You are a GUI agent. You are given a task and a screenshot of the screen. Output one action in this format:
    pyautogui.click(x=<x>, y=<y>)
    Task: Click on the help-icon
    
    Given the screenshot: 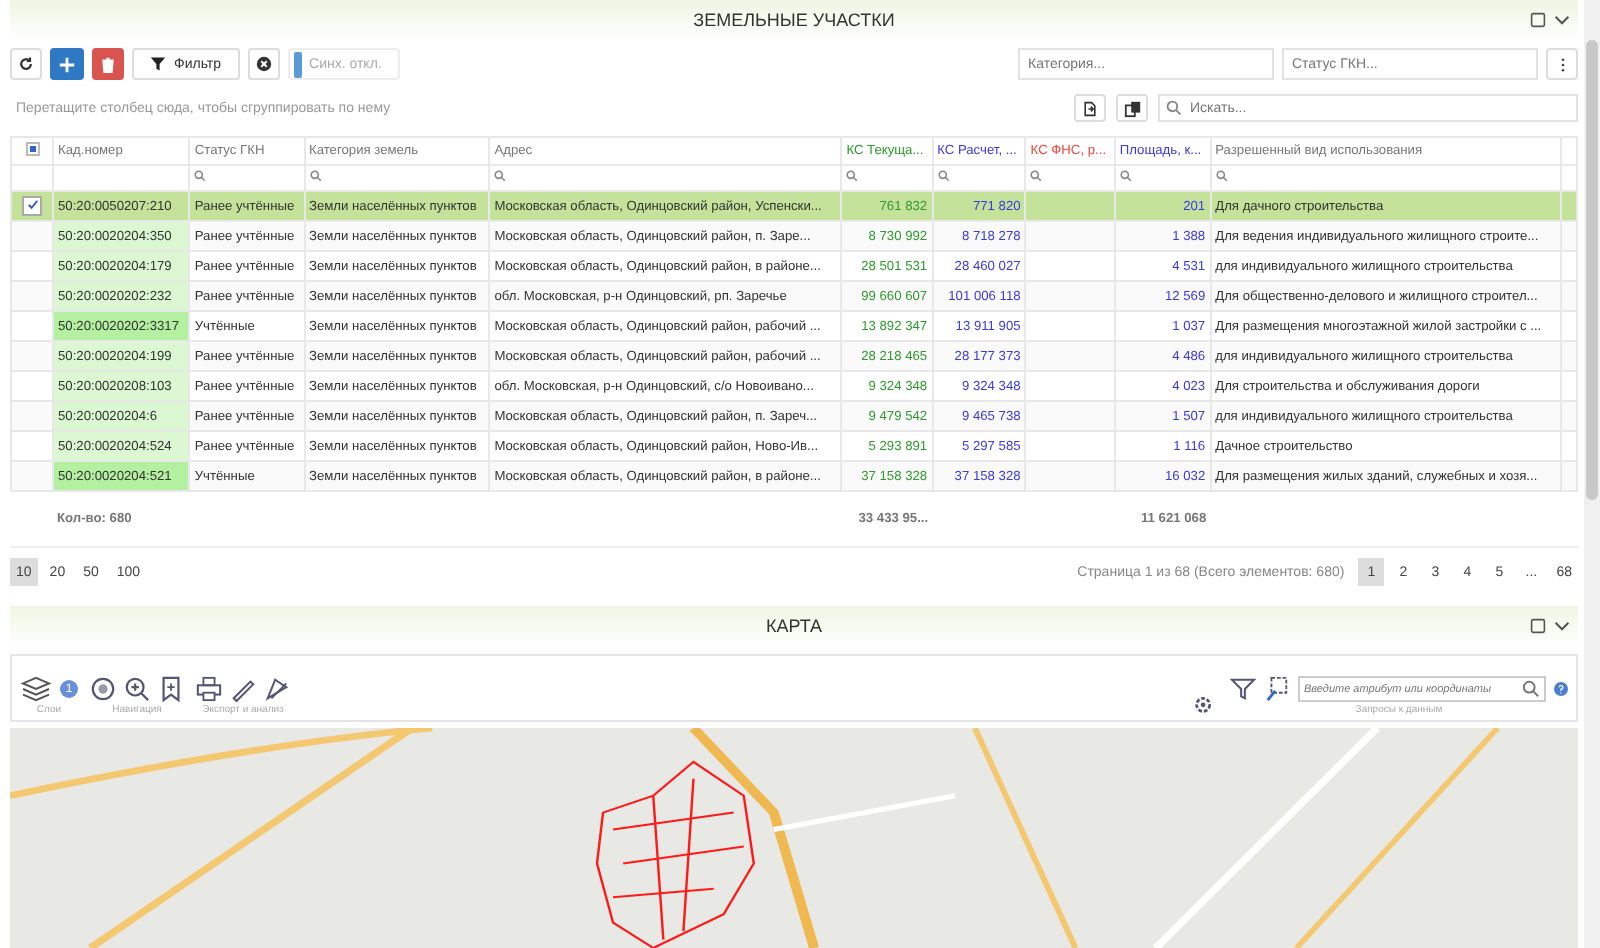 What is the action you would take?
    pyautogui.click(x=1561, y=689)
    